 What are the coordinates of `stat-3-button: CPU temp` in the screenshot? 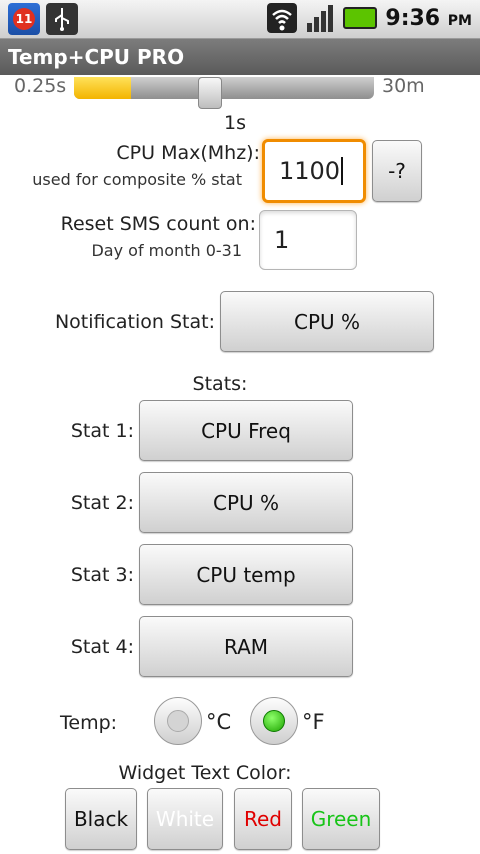 It's located at (246, 574).